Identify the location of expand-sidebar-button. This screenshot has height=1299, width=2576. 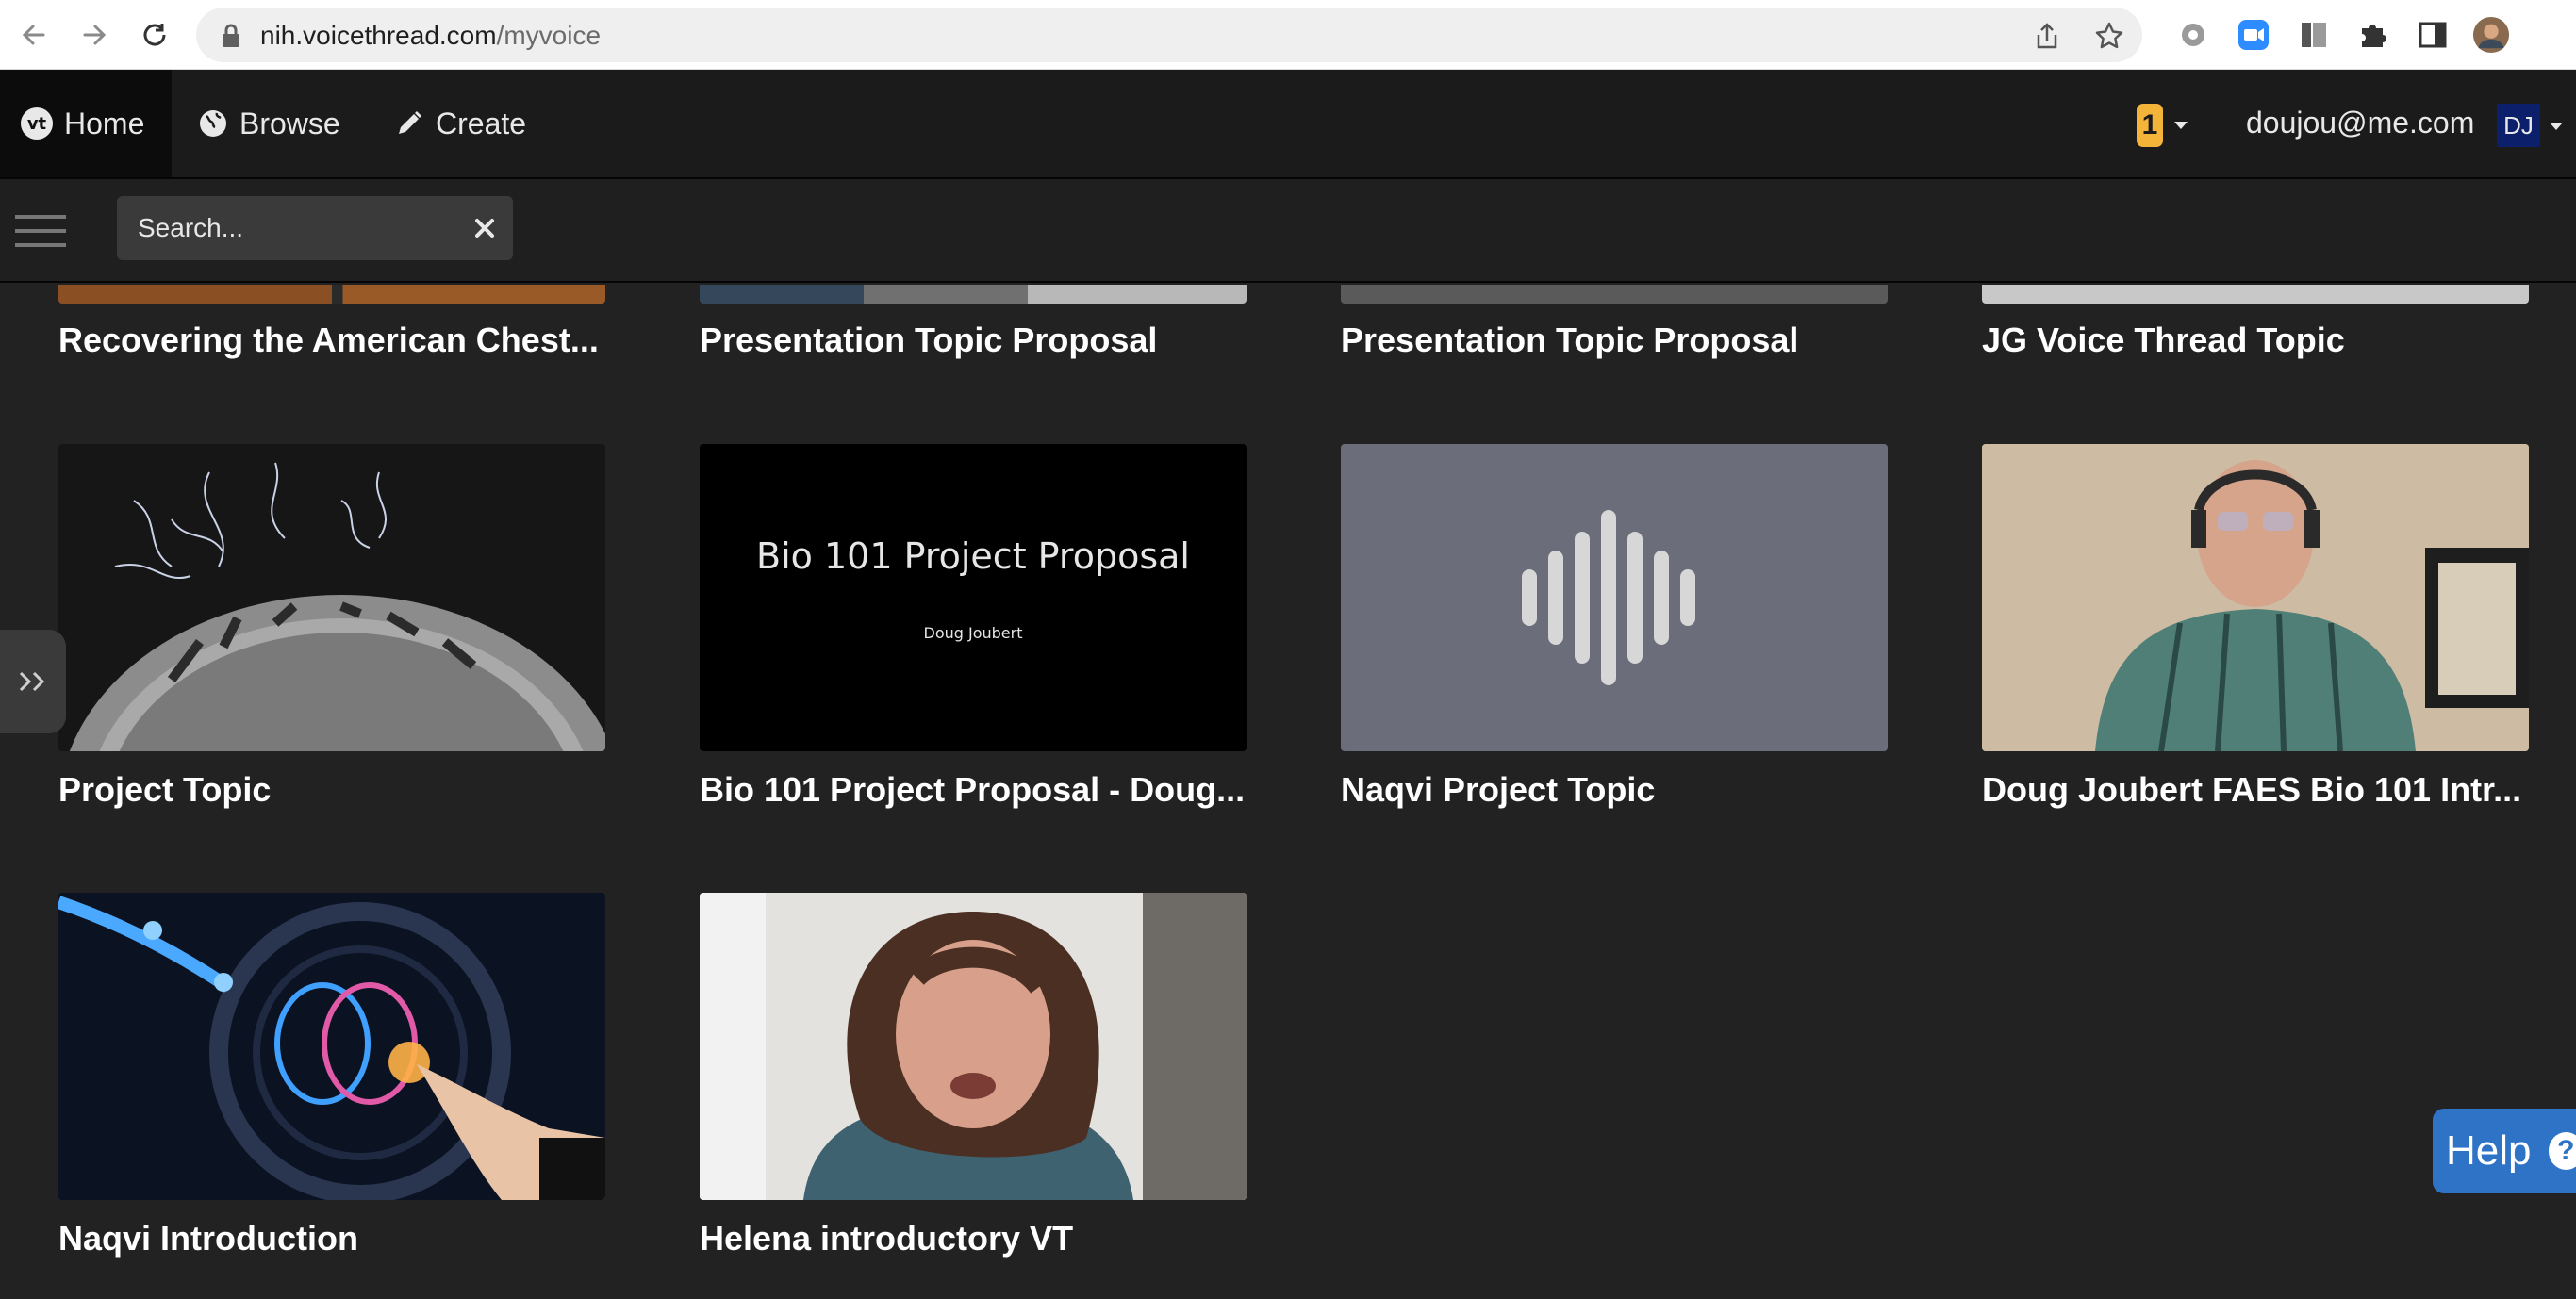
(33, 682).